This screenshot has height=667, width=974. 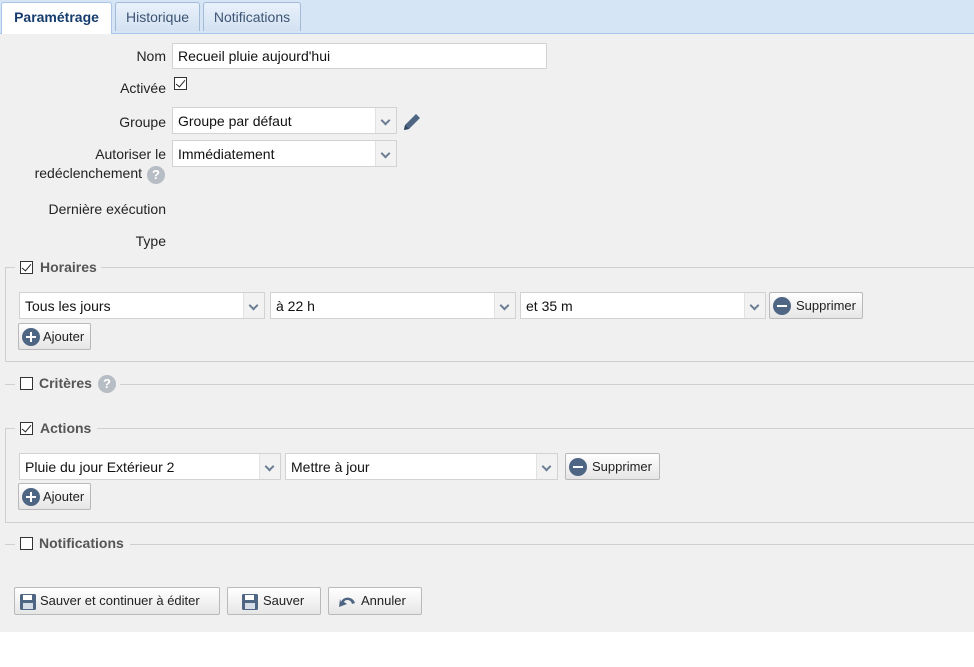 What do you see at coordinates (64, 496) in the screenshot?
I see `action-add-label: Ajouter` at bounding box center [64, 496].